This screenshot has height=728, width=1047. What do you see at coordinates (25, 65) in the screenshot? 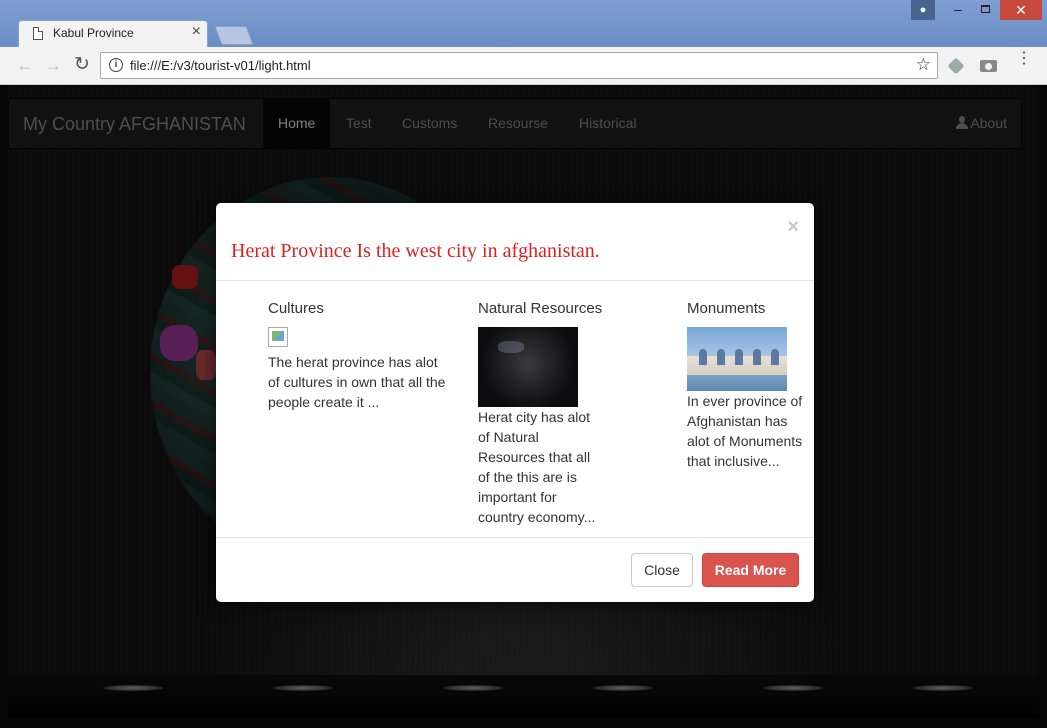
I see `back-arrow-icon: ←` at bounding box center [25, 65].